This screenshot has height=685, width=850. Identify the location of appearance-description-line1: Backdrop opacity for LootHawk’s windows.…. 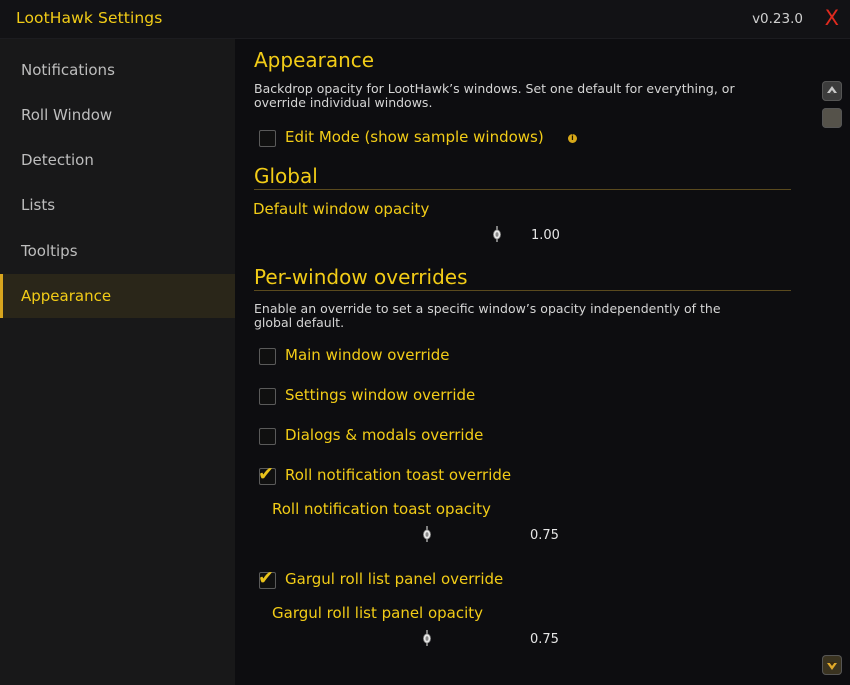
(494, 88).